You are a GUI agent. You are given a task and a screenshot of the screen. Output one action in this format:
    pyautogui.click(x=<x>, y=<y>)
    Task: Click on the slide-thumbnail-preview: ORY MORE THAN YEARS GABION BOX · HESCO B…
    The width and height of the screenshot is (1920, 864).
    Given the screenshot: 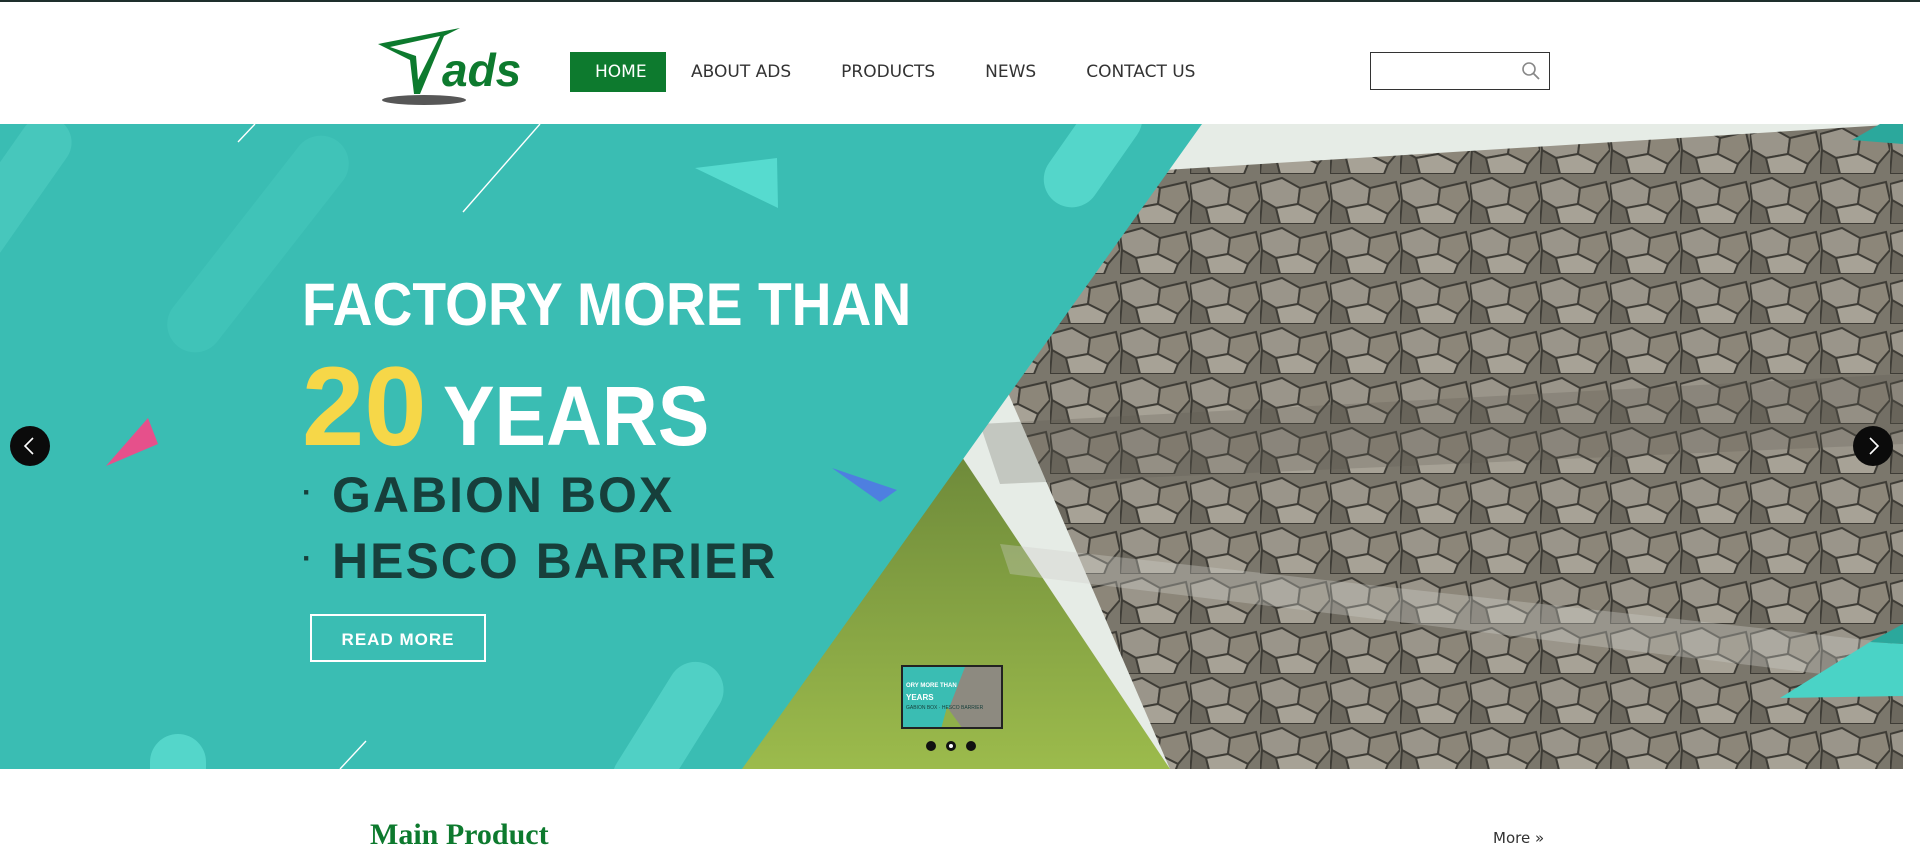 What is the action you would take?
    pyautogui.click(x=952, y=697)
    